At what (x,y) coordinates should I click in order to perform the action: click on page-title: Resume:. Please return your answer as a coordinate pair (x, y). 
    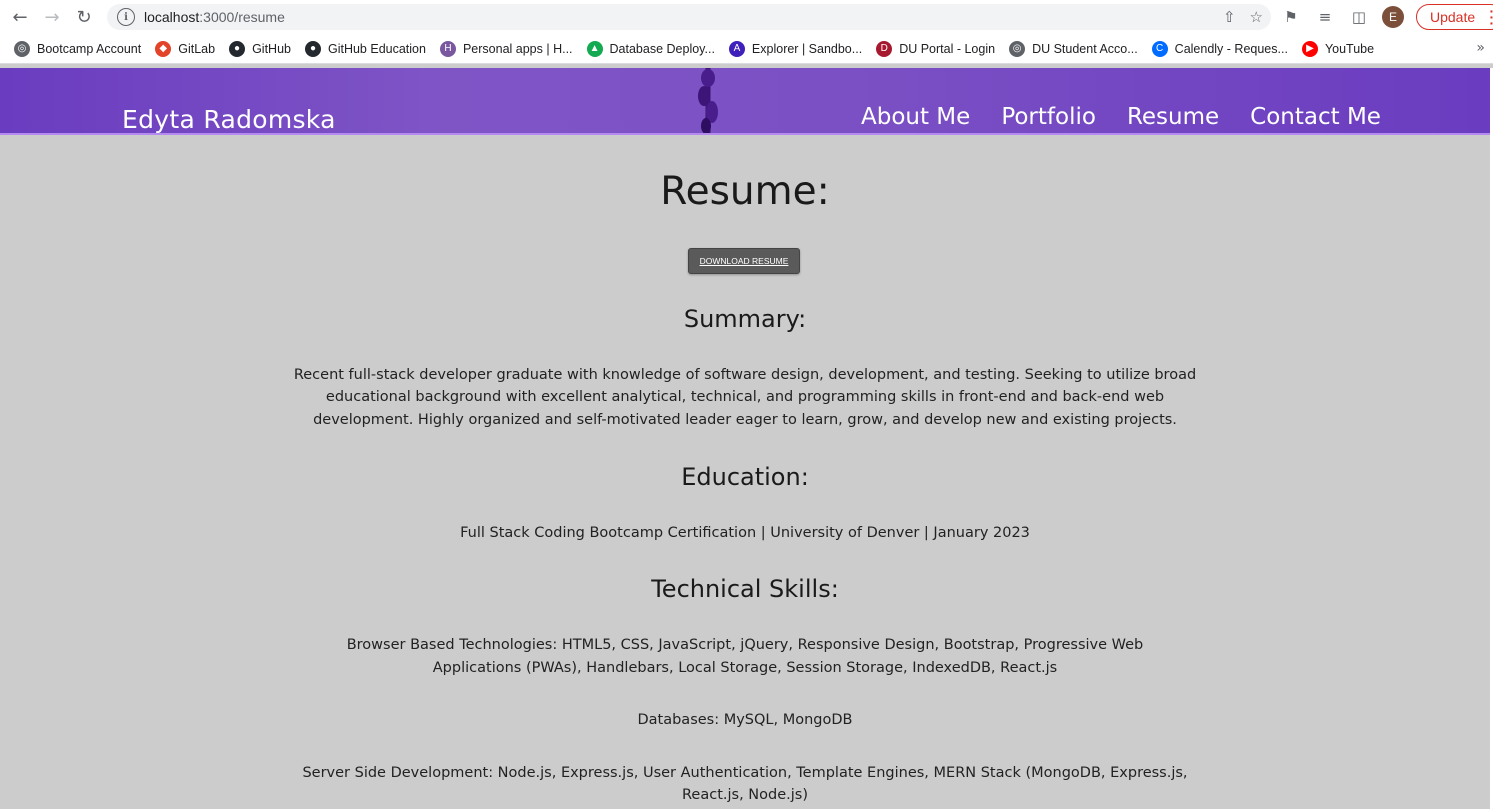
    Looking at the image, I should click on (745, 191).